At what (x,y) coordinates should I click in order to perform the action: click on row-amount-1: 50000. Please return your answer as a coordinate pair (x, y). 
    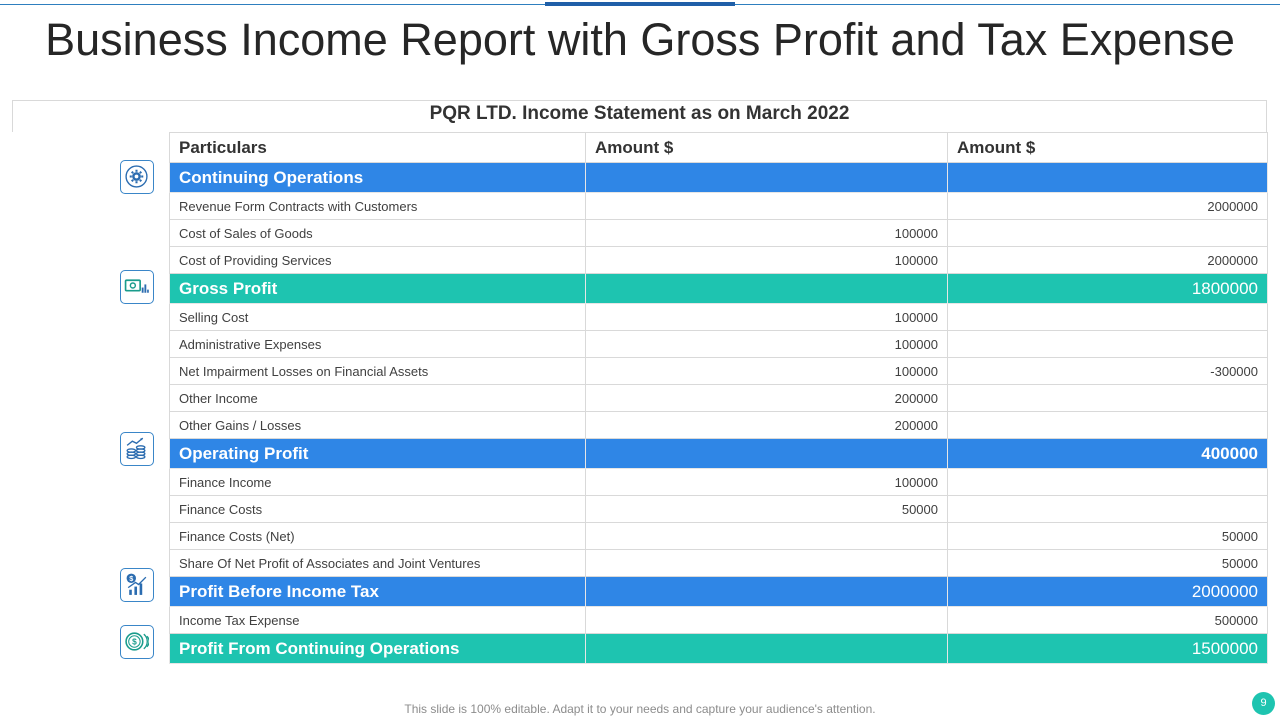
    Looking at the image, I should click on (766, 509).